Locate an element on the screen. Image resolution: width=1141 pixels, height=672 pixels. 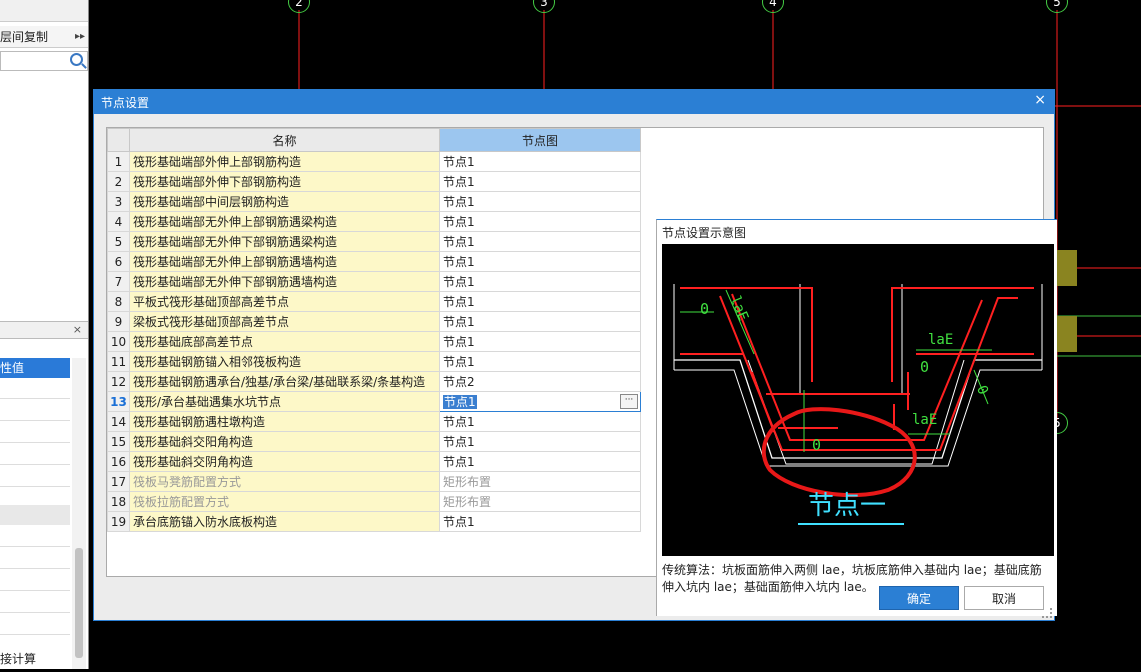
table-row: 3 筏形基础端部中间层钢筋构造 节点1 is located at coordinates (374, 201).